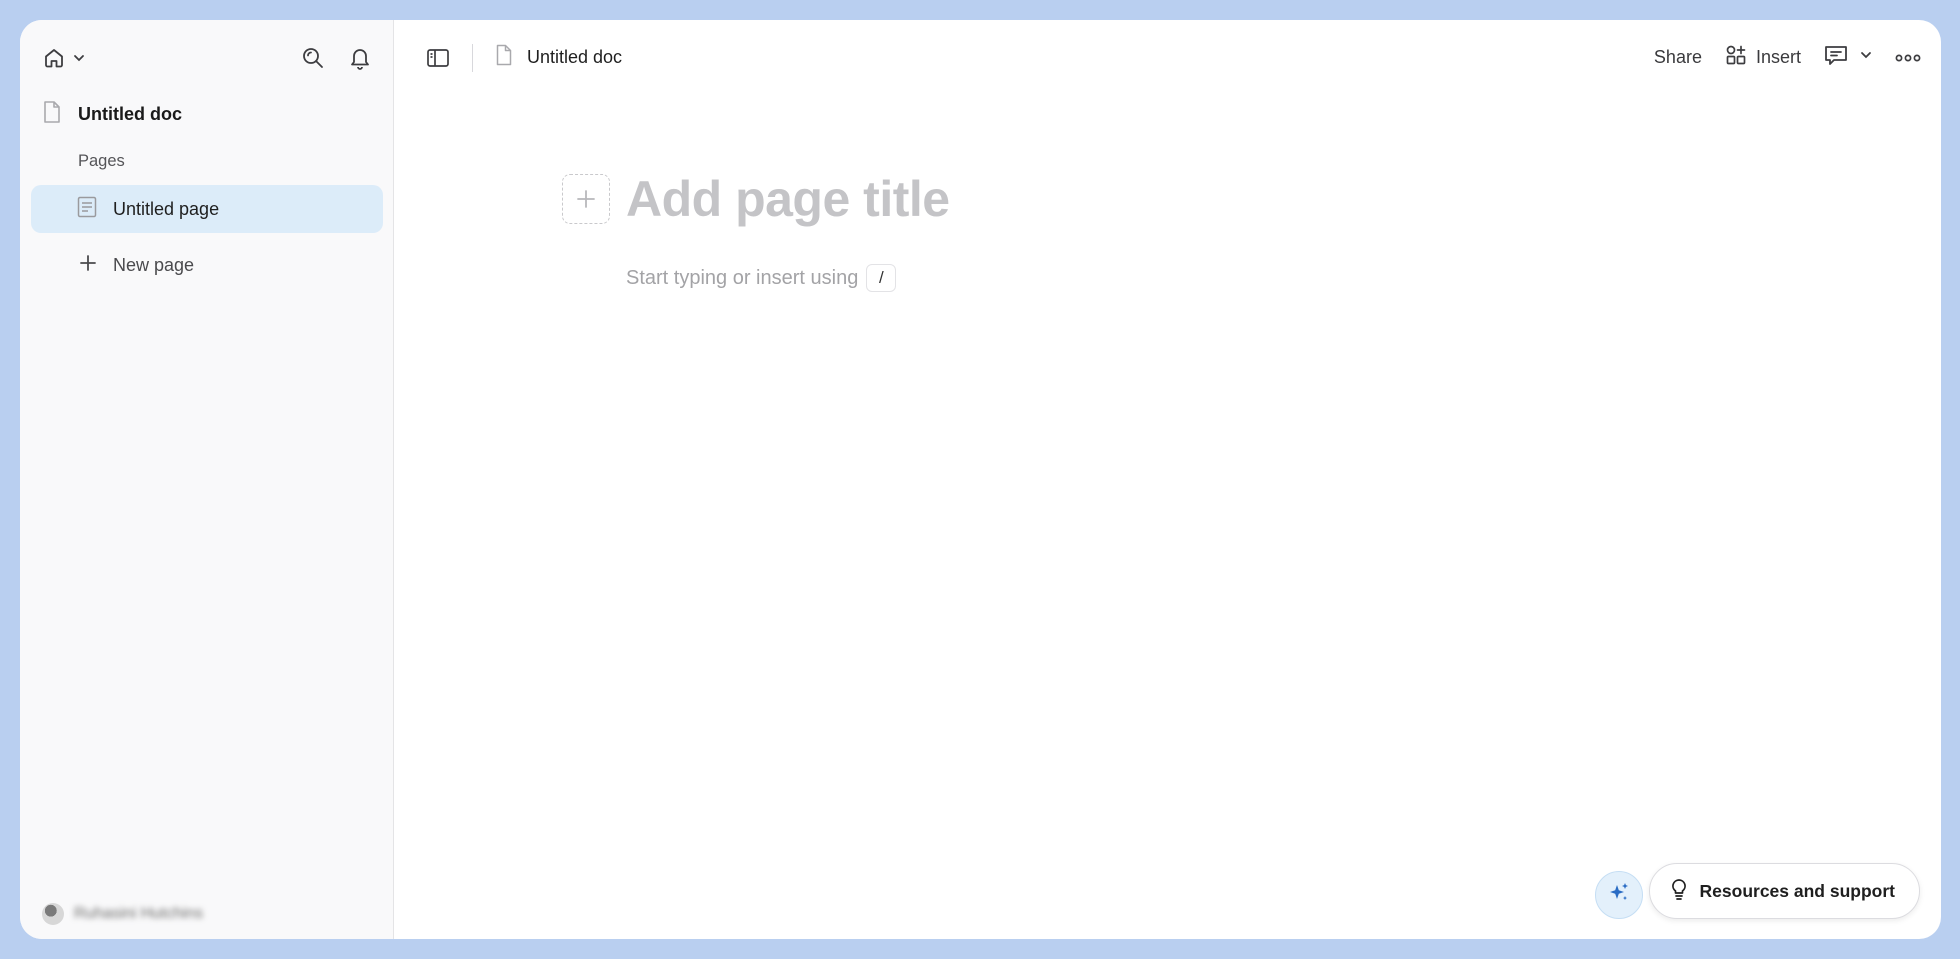 The height and width of the screenshot is (959, 1960). I want to click on home-icon, so click(54, 58).